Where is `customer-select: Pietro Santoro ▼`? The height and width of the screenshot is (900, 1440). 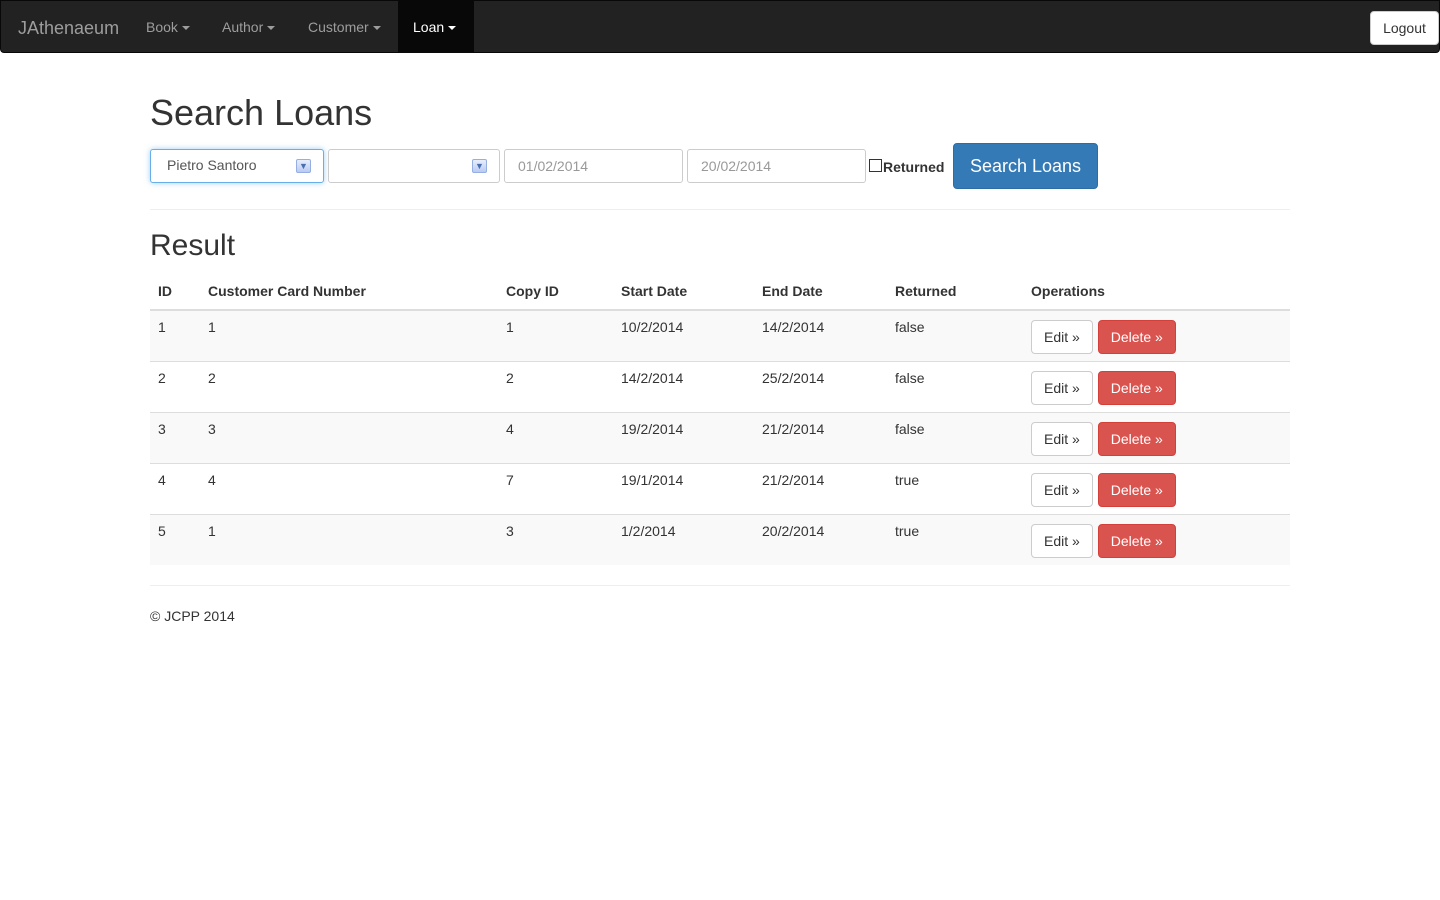
customer-select: Pietro Santoro ▼ is located at coordinates (237, 166).